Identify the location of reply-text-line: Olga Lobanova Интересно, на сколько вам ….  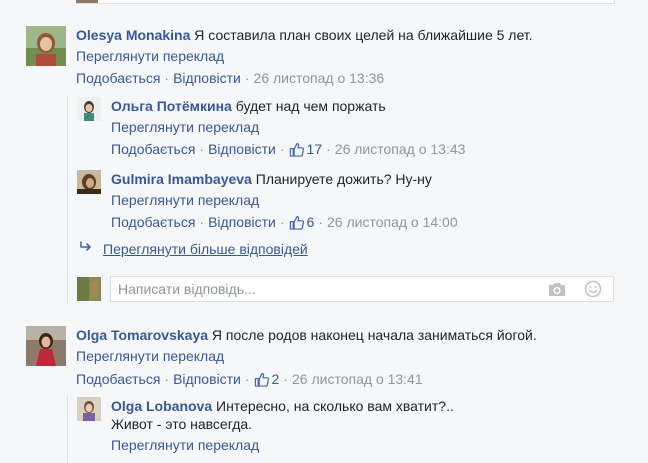
(282, 406).